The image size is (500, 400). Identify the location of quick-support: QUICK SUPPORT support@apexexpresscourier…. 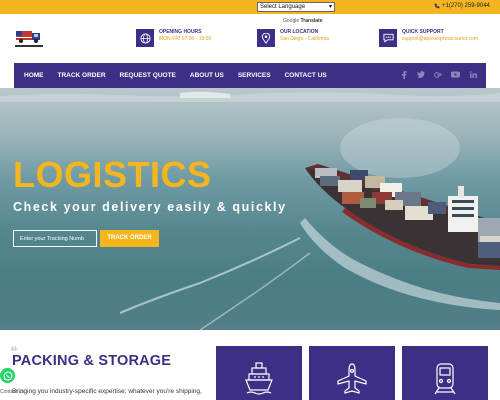
(428, 38).